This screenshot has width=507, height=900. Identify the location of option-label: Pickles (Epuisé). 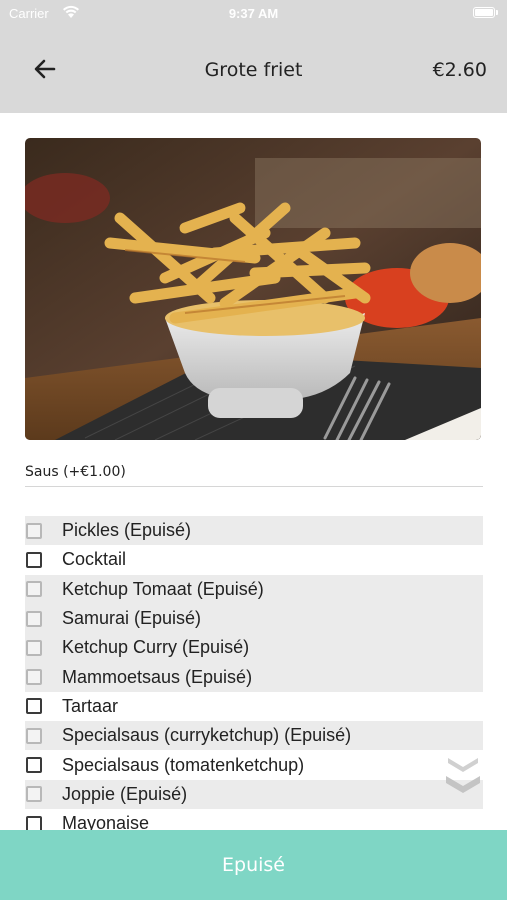
(127, 530).